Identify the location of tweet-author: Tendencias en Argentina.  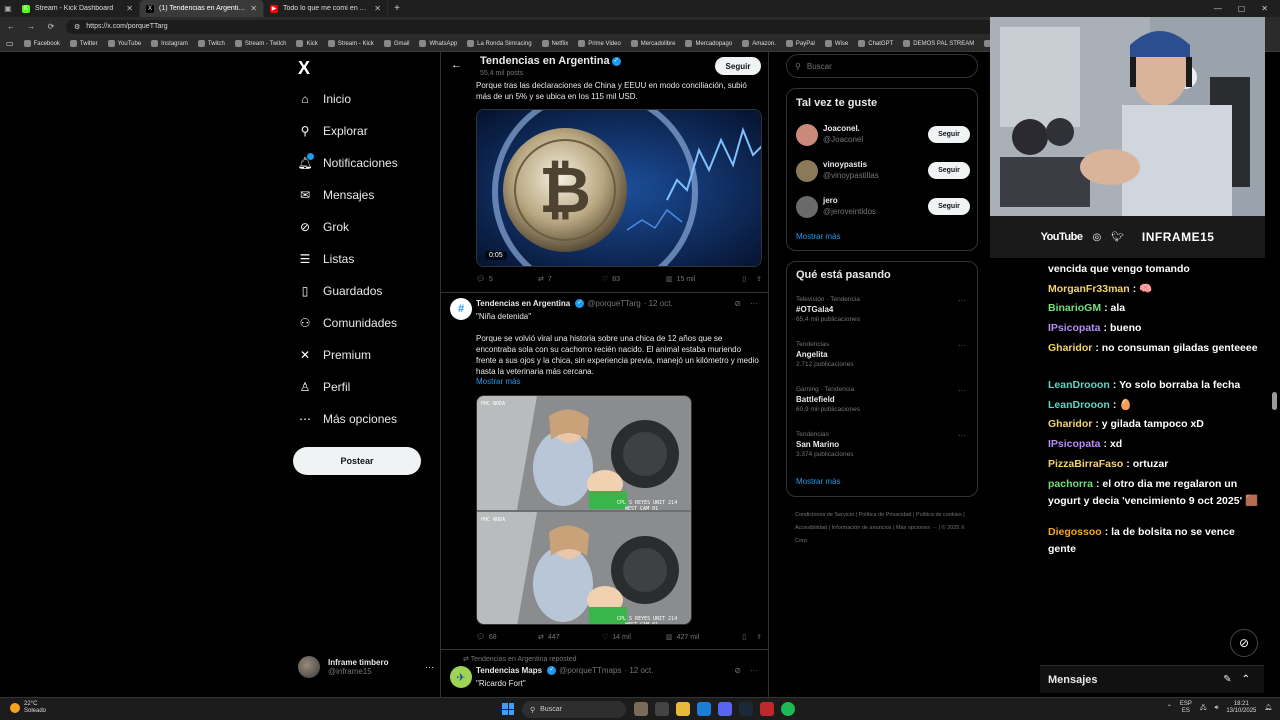
(523, 303).